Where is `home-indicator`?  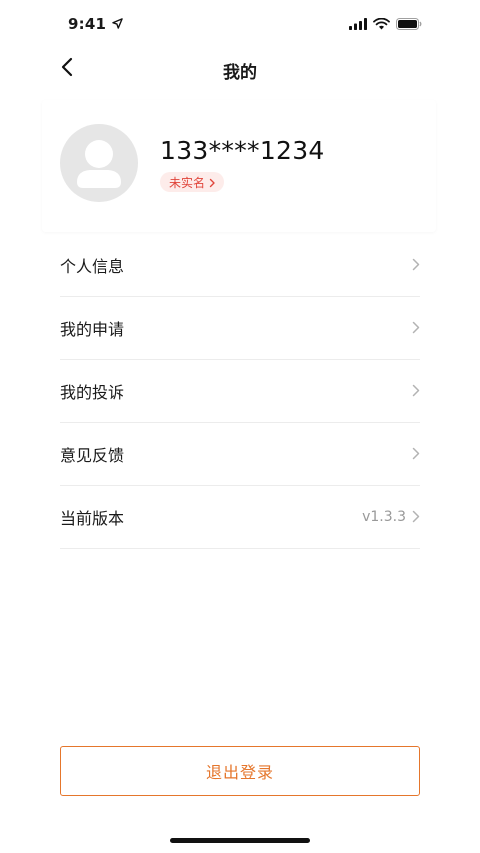
home-indicator is located at coordinates (240, 840).